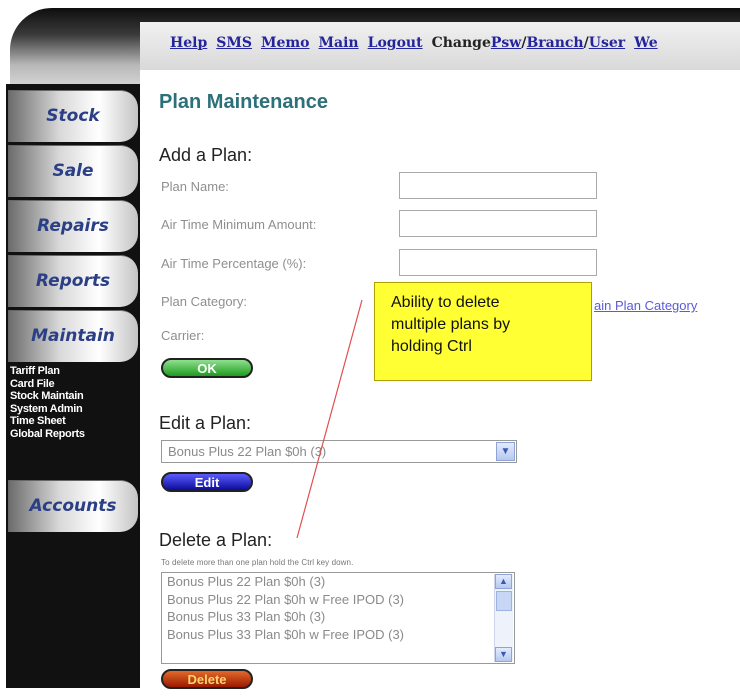 Image resolution: width=740 pixels, height=698 pixels. I want to click on scroll-thumb, so click(504, 601).